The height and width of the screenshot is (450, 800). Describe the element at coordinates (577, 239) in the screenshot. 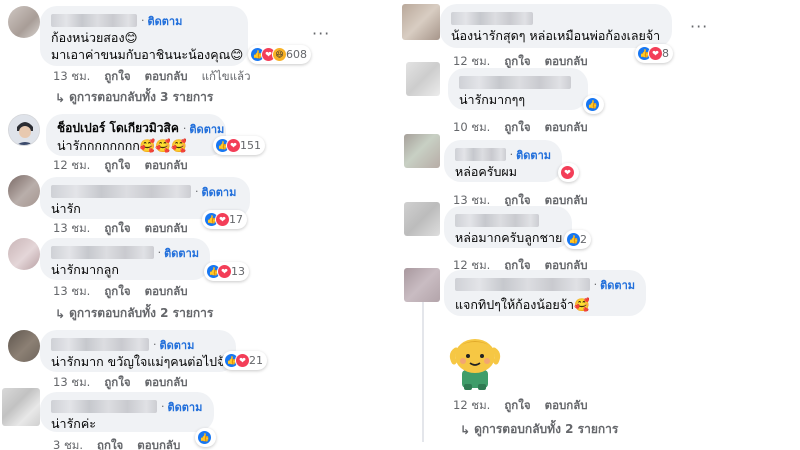

I see `reaction-summary: 👍 2` at that location.